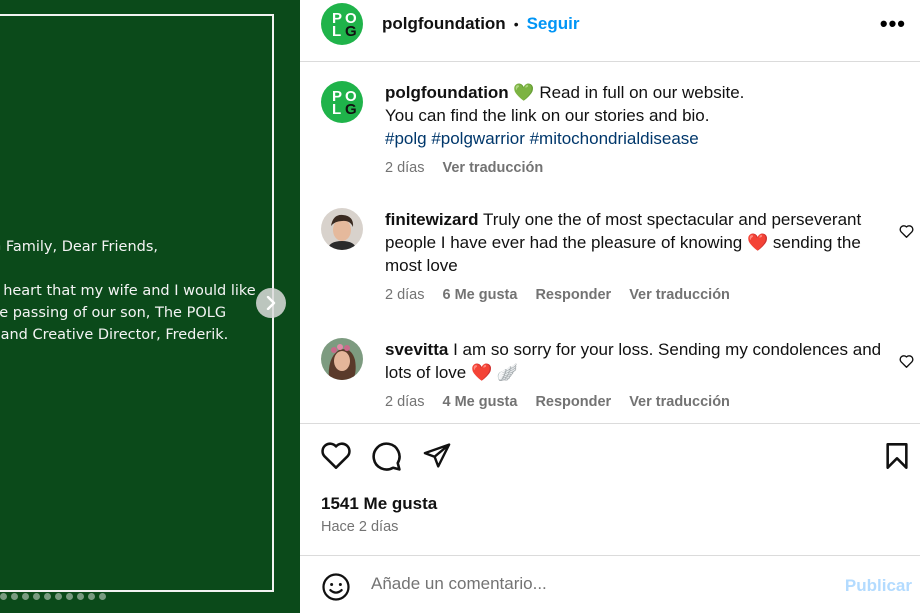 The image size is (920, 613). What do you see at coordinates (336, 455) in the screenshot?
I see `heart-icon` at bounding box center [336, 455].